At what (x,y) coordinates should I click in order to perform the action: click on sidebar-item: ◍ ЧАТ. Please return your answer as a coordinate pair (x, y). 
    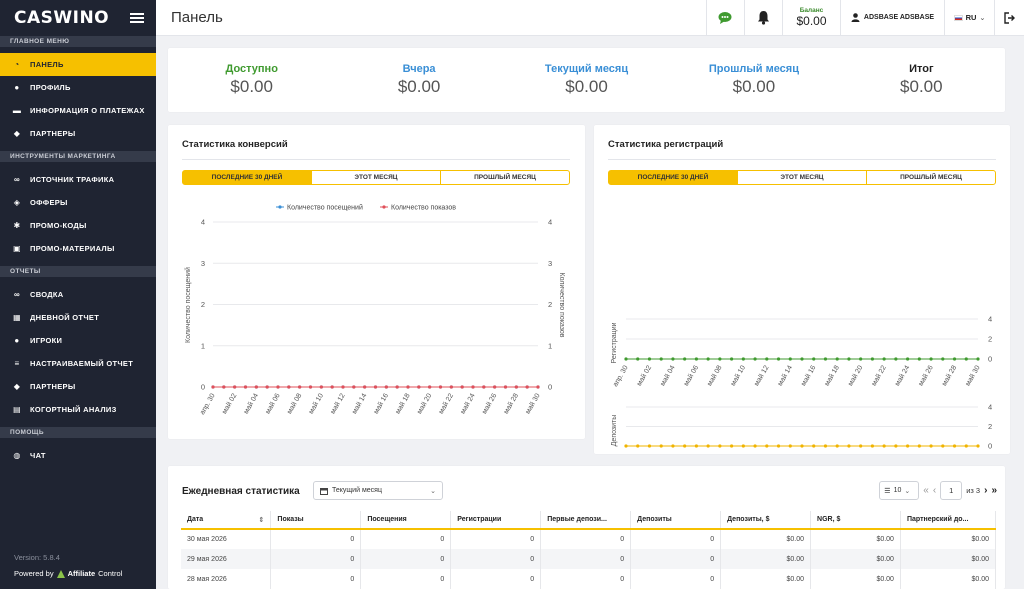
    Looking at the image, I should click on (78, 455).